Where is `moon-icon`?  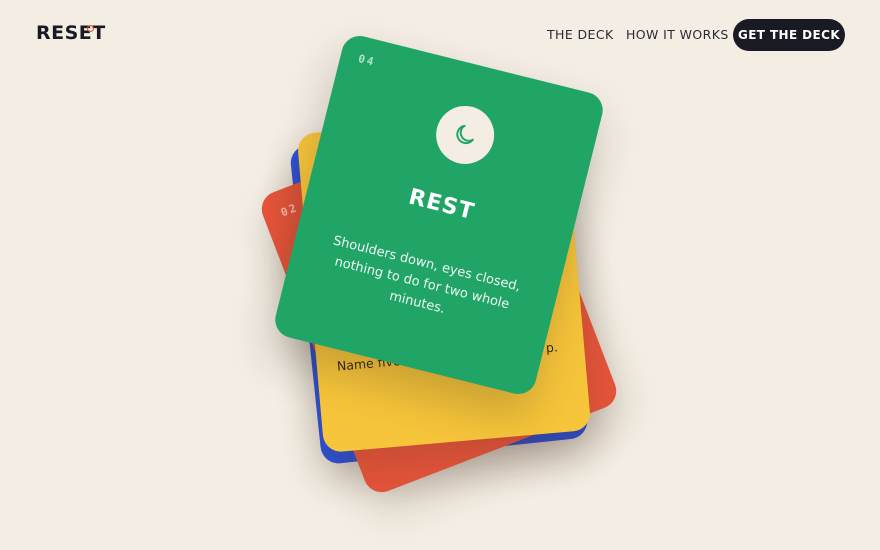 moon-icon is located at coordinates (465, 134).